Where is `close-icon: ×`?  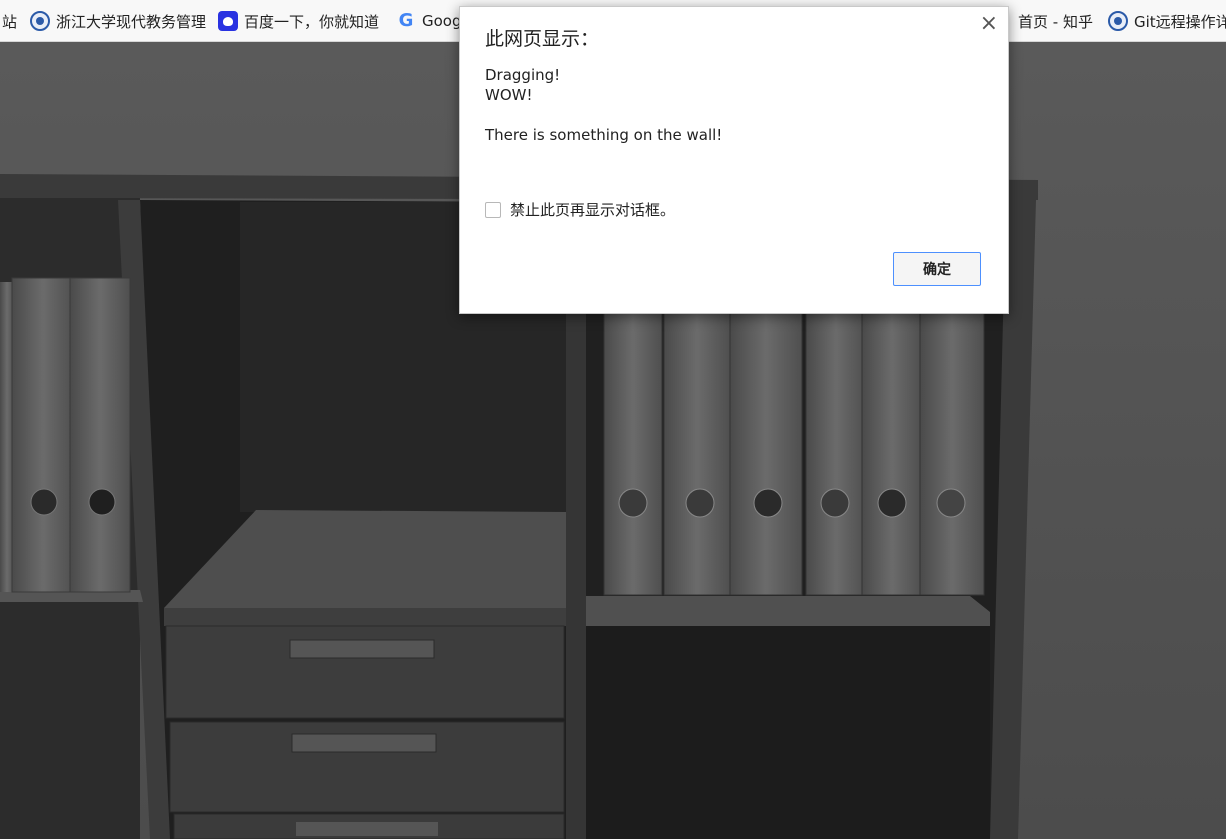
close-icon: × is located at coordinates (989, 24).